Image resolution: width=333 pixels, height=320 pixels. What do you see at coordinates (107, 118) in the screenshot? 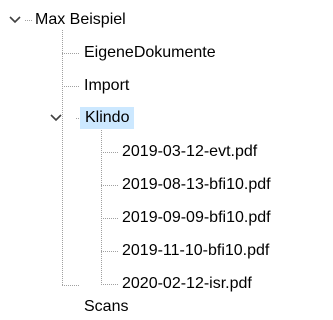
I see `tree-node-label-selected: Klindo` at bounding box center [107, 118].